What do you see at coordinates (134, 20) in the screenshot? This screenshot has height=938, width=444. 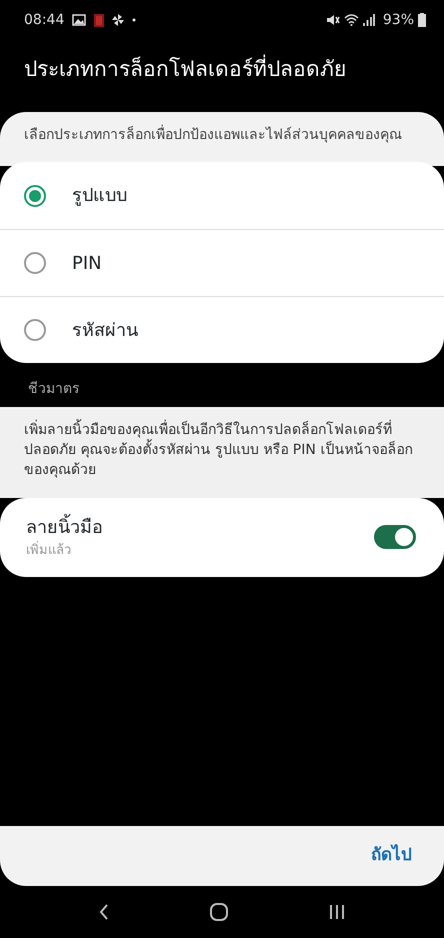 I see `dot-icon` at bounding box center [134, 20].